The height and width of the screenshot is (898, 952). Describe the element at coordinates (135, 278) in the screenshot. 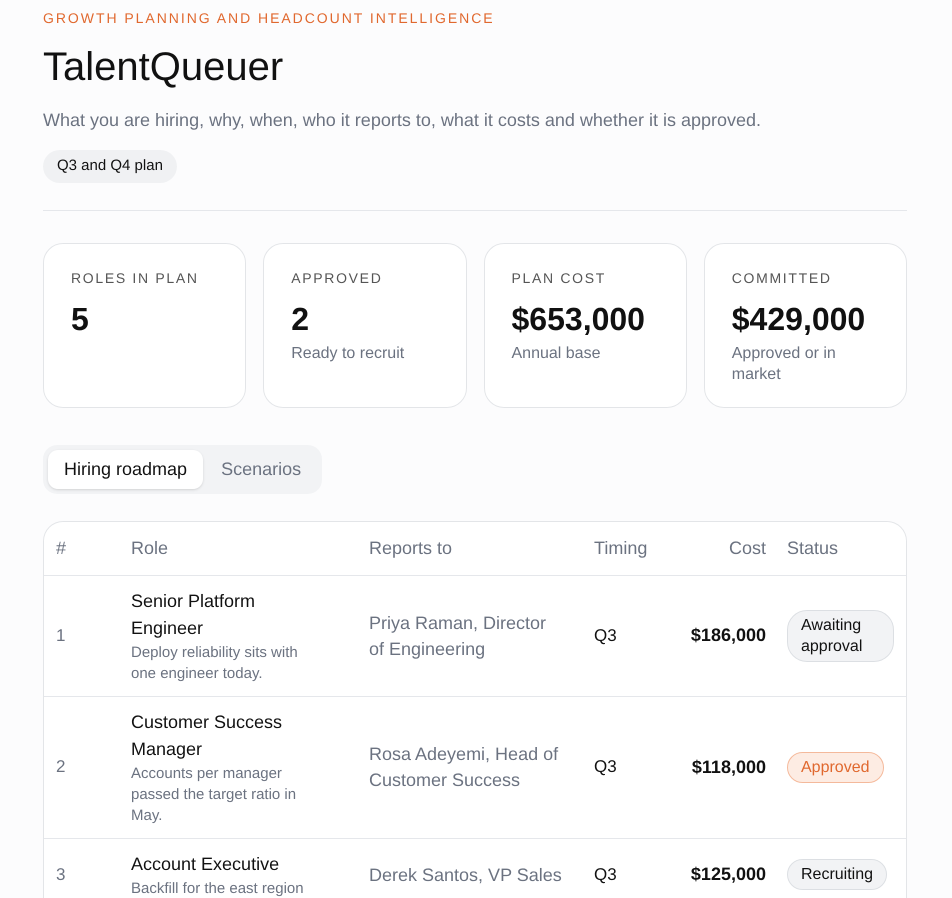

I see `stat-label: ROLES IN PLAN` at that location.